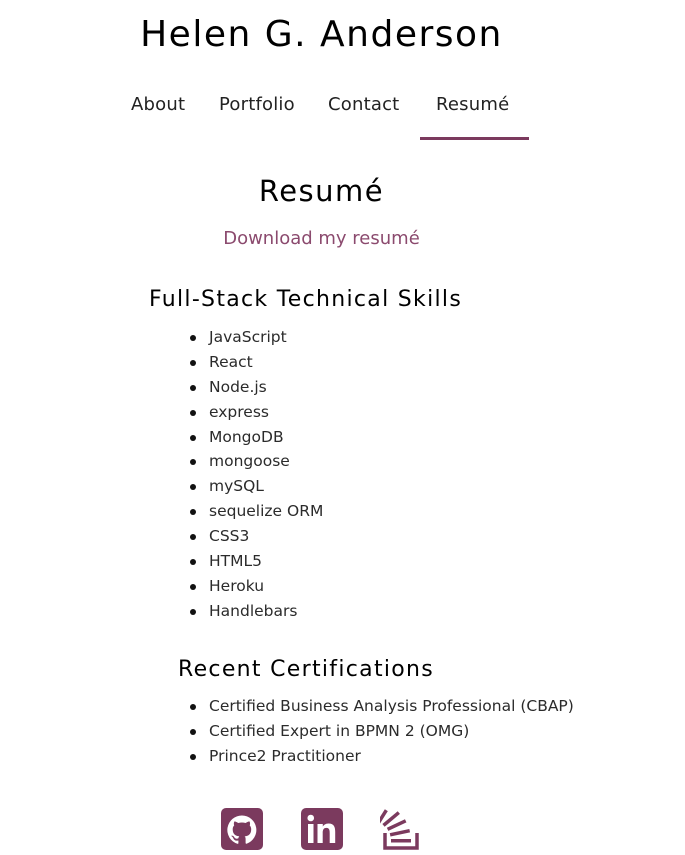  I want to click on stackoverflow-link, so click(402, 830).